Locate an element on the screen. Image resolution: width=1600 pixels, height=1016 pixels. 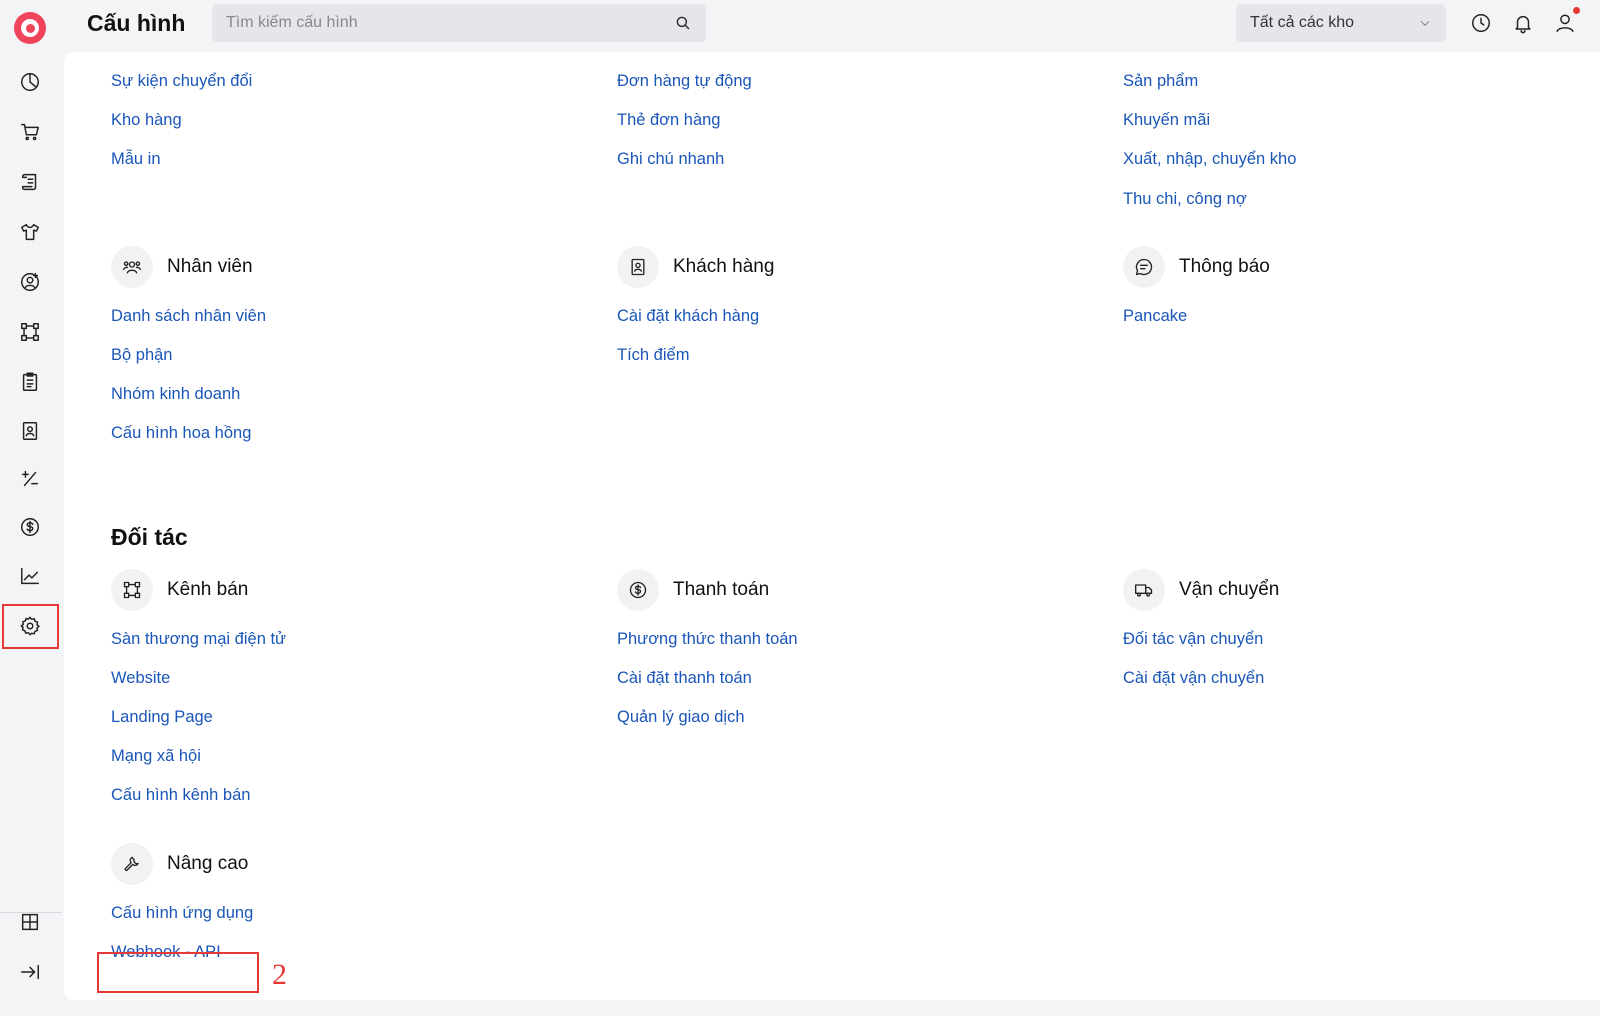
search-box is located at coordinates (459, 23).